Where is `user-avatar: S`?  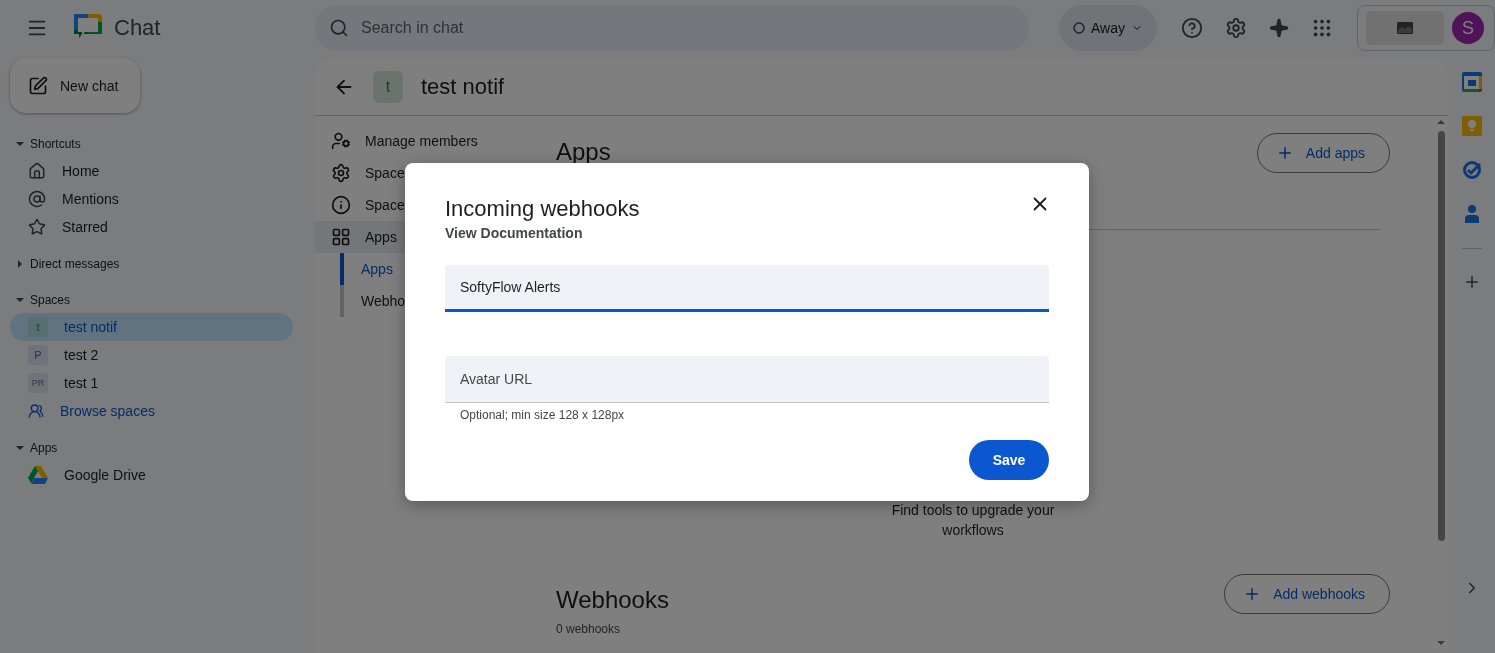
user-avatar: S is located at coordinates (1468, 28).